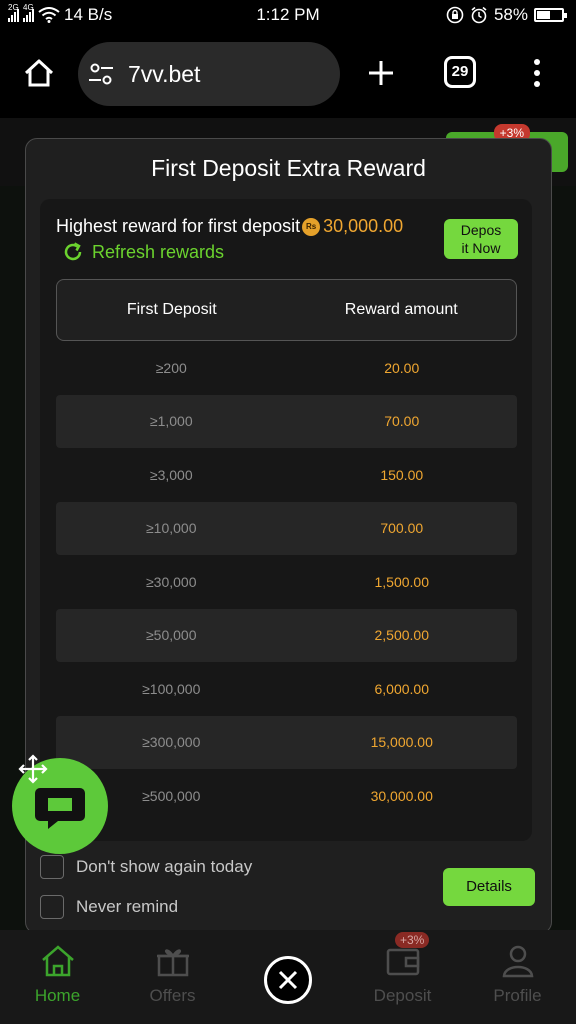  What do you see at coordinates (363, 226) in the screenshot?
I see `highest-reward-amount: 30,000.00` at bounding box center [363, 226].